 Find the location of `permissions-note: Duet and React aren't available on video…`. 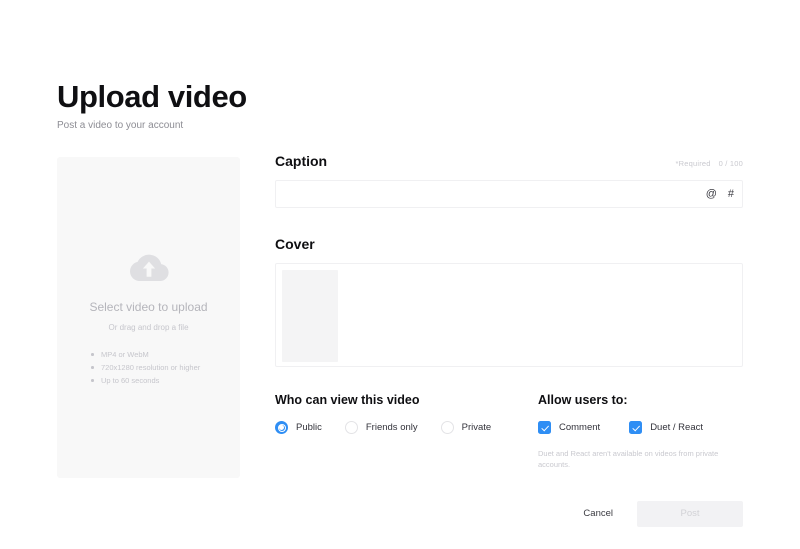

permissions-note: Duet and React aren't available on video… is located at coordinates (628, 459).